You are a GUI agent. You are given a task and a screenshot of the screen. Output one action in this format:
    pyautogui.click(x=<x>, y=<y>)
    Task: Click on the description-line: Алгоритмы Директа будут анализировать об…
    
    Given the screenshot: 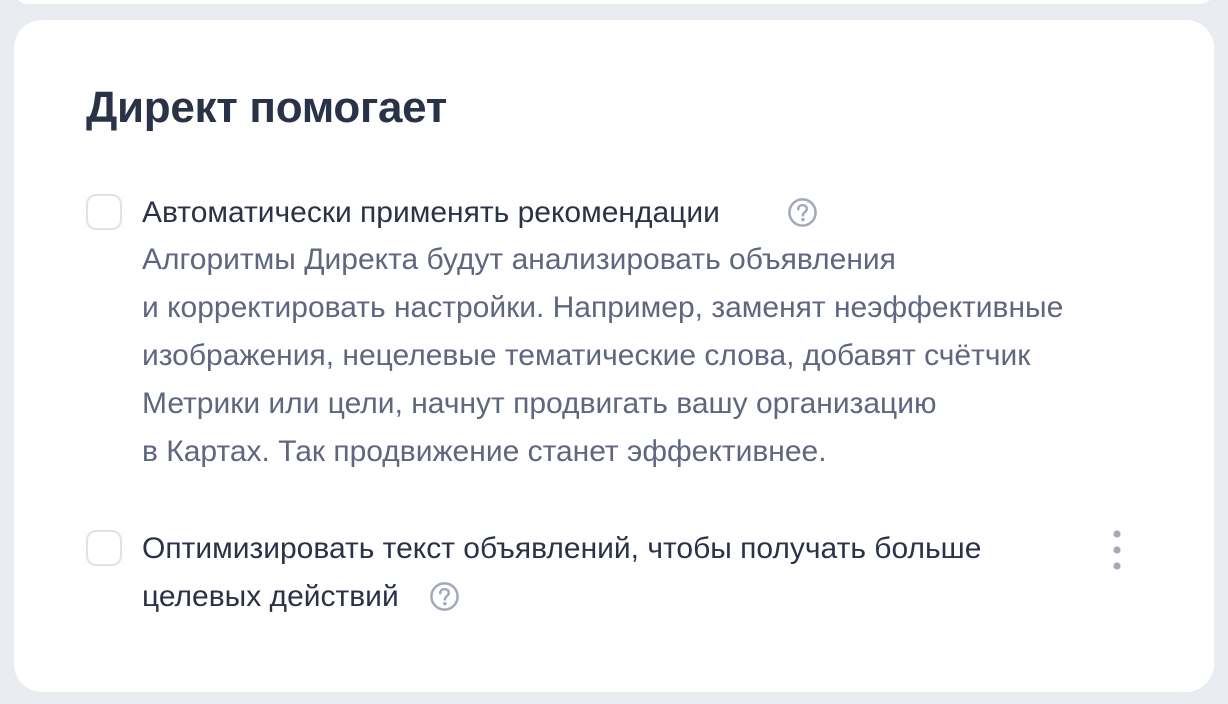 What is the action you would take?
    pyautogui.click(x=519, y=259)
    